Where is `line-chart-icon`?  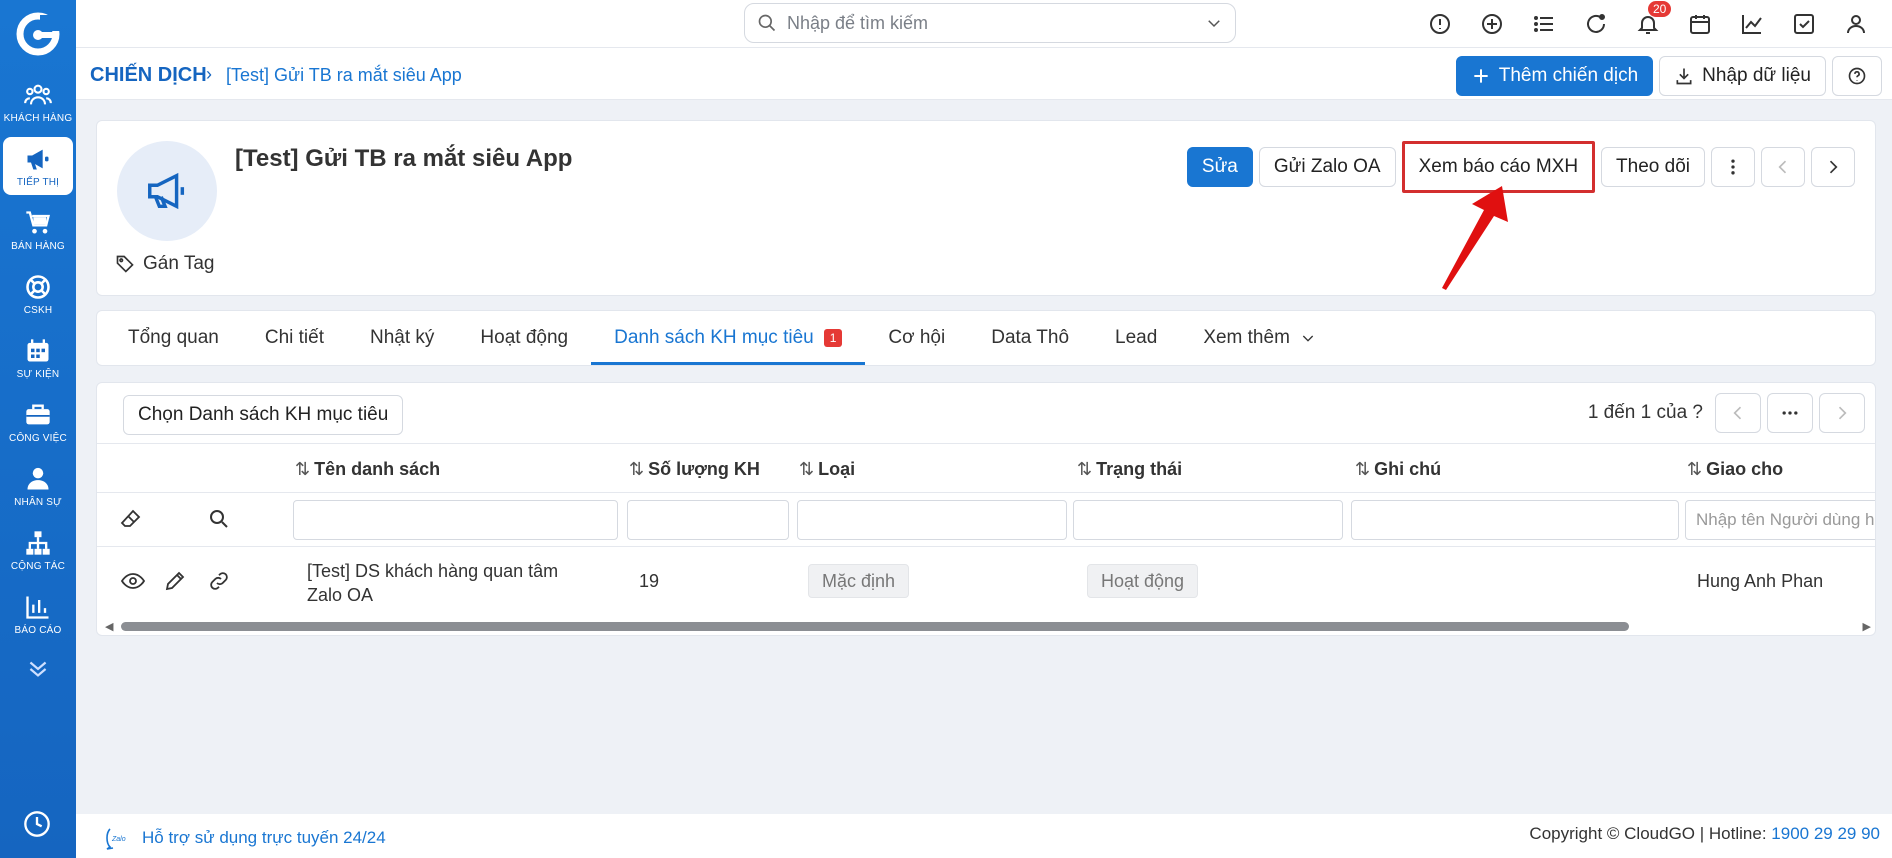 line-chart-icon is located at coordinates (1752, 24).